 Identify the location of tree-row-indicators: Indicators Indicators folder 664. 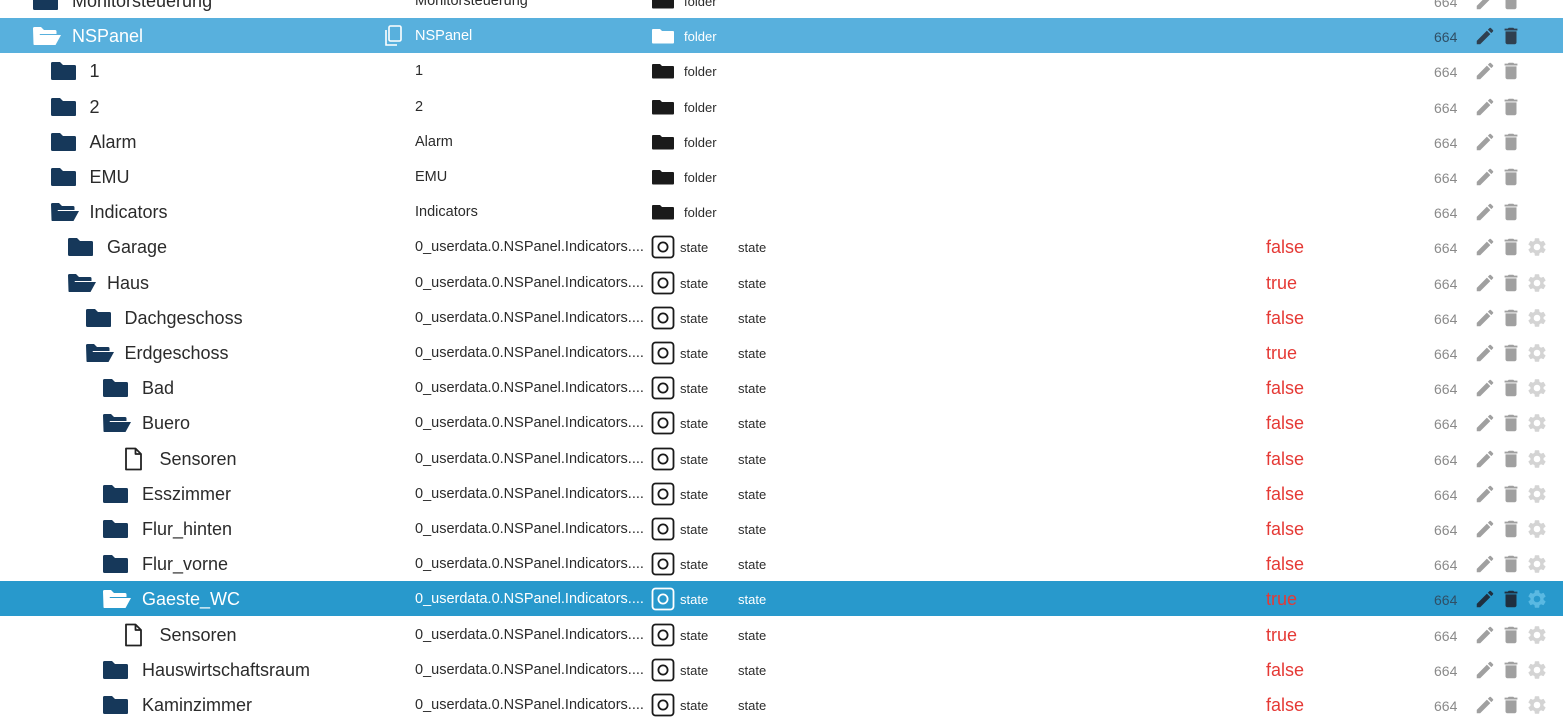
(781, 211).